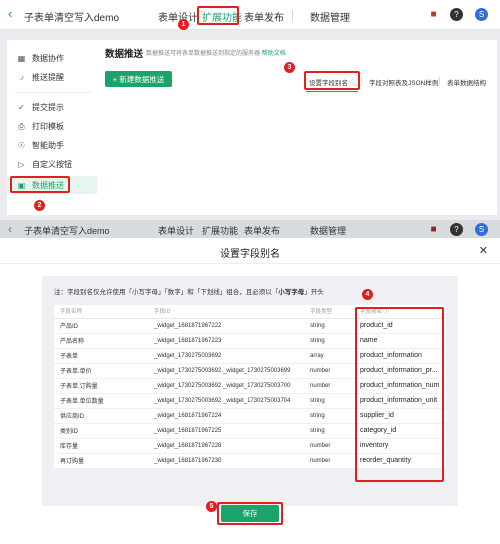 This screenshot has width=500, height=544. I want to click on sidebar-item-label: 推送提醒, so click(48, 77).